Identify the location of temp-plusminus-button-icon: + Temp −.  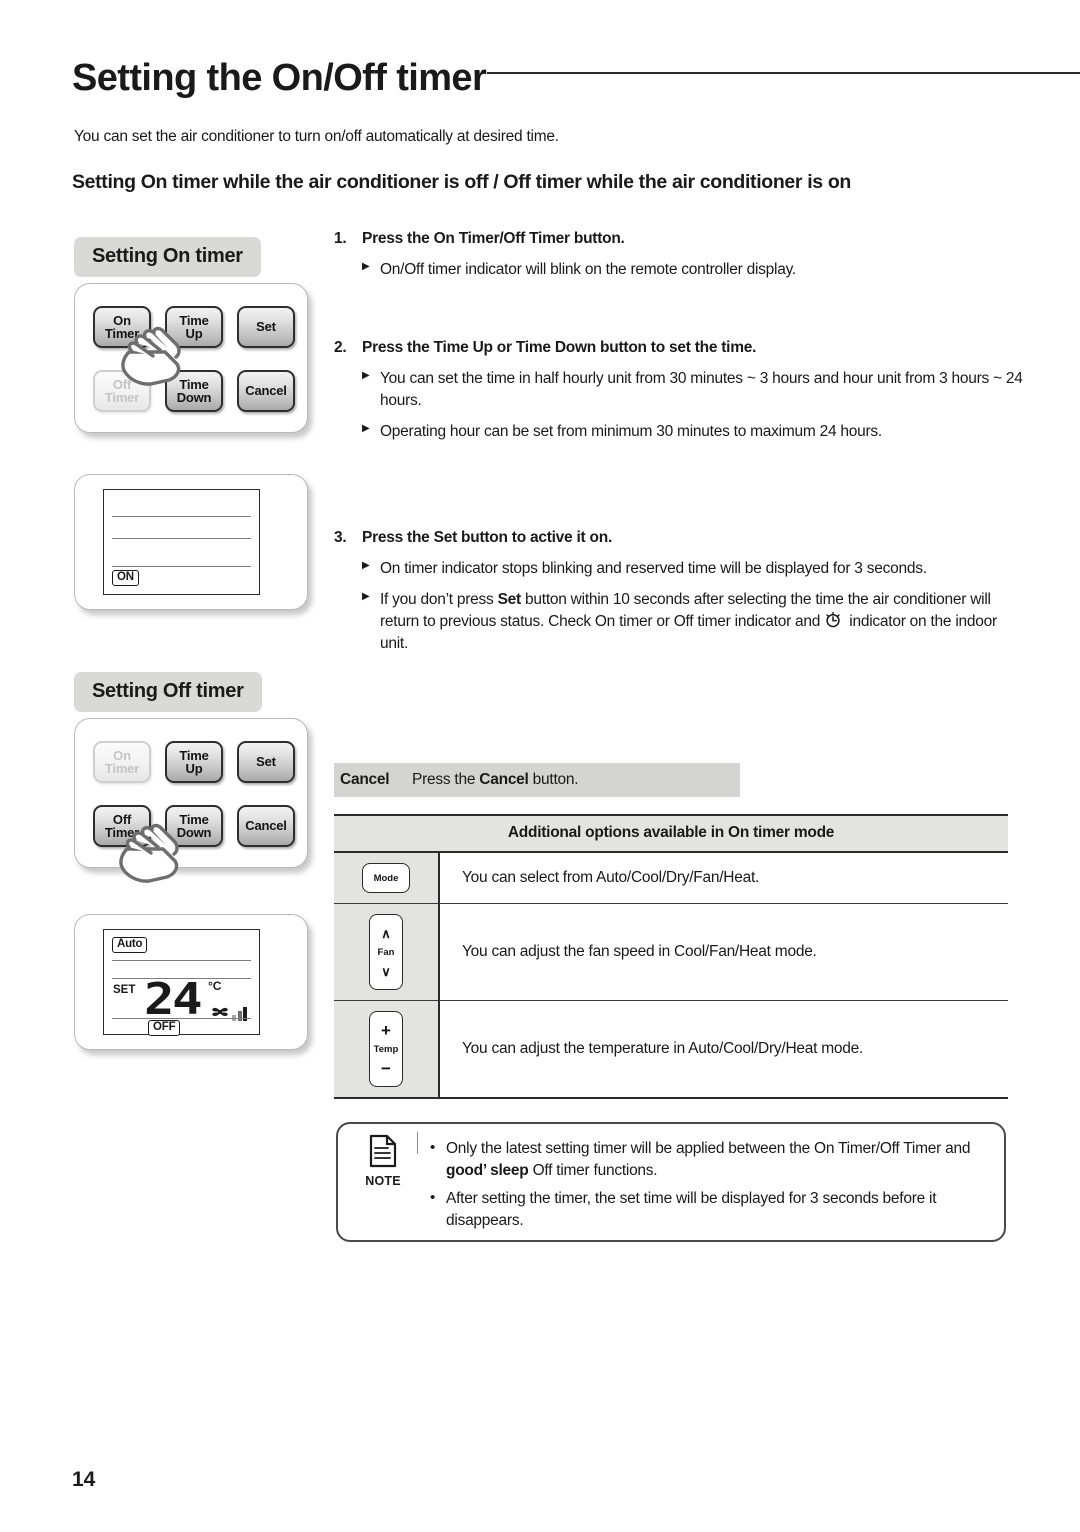
(386, 1049).